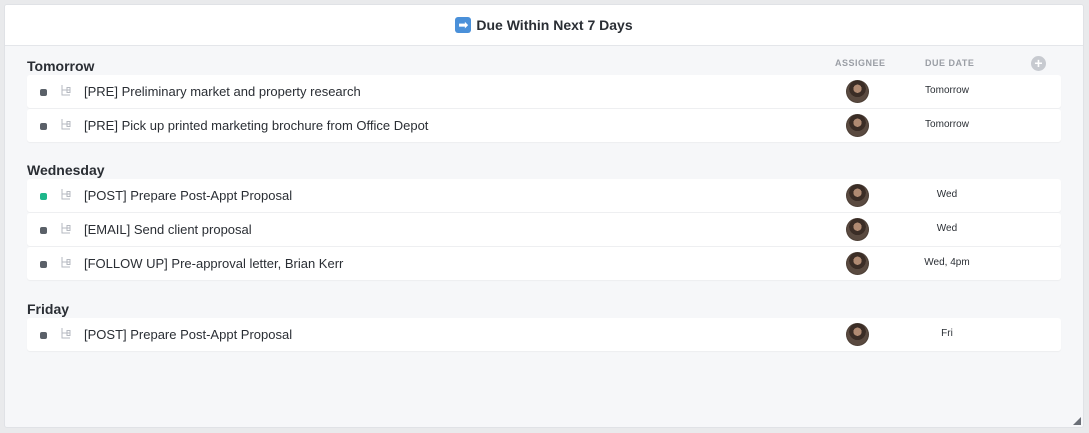  I want to click on right-arrow-emoji-icon: ➡, so click(463, 25).